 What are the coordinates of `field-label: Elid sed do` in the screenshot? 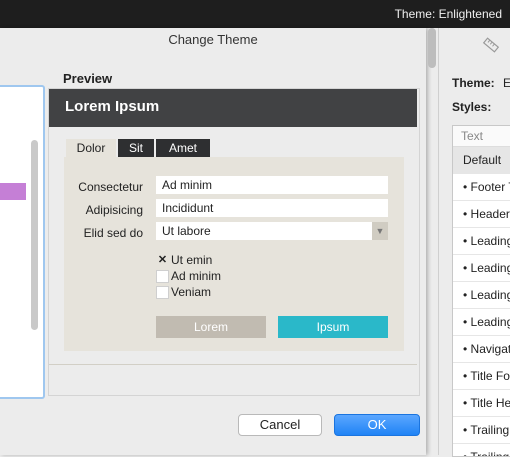 It's located at (113, 233).